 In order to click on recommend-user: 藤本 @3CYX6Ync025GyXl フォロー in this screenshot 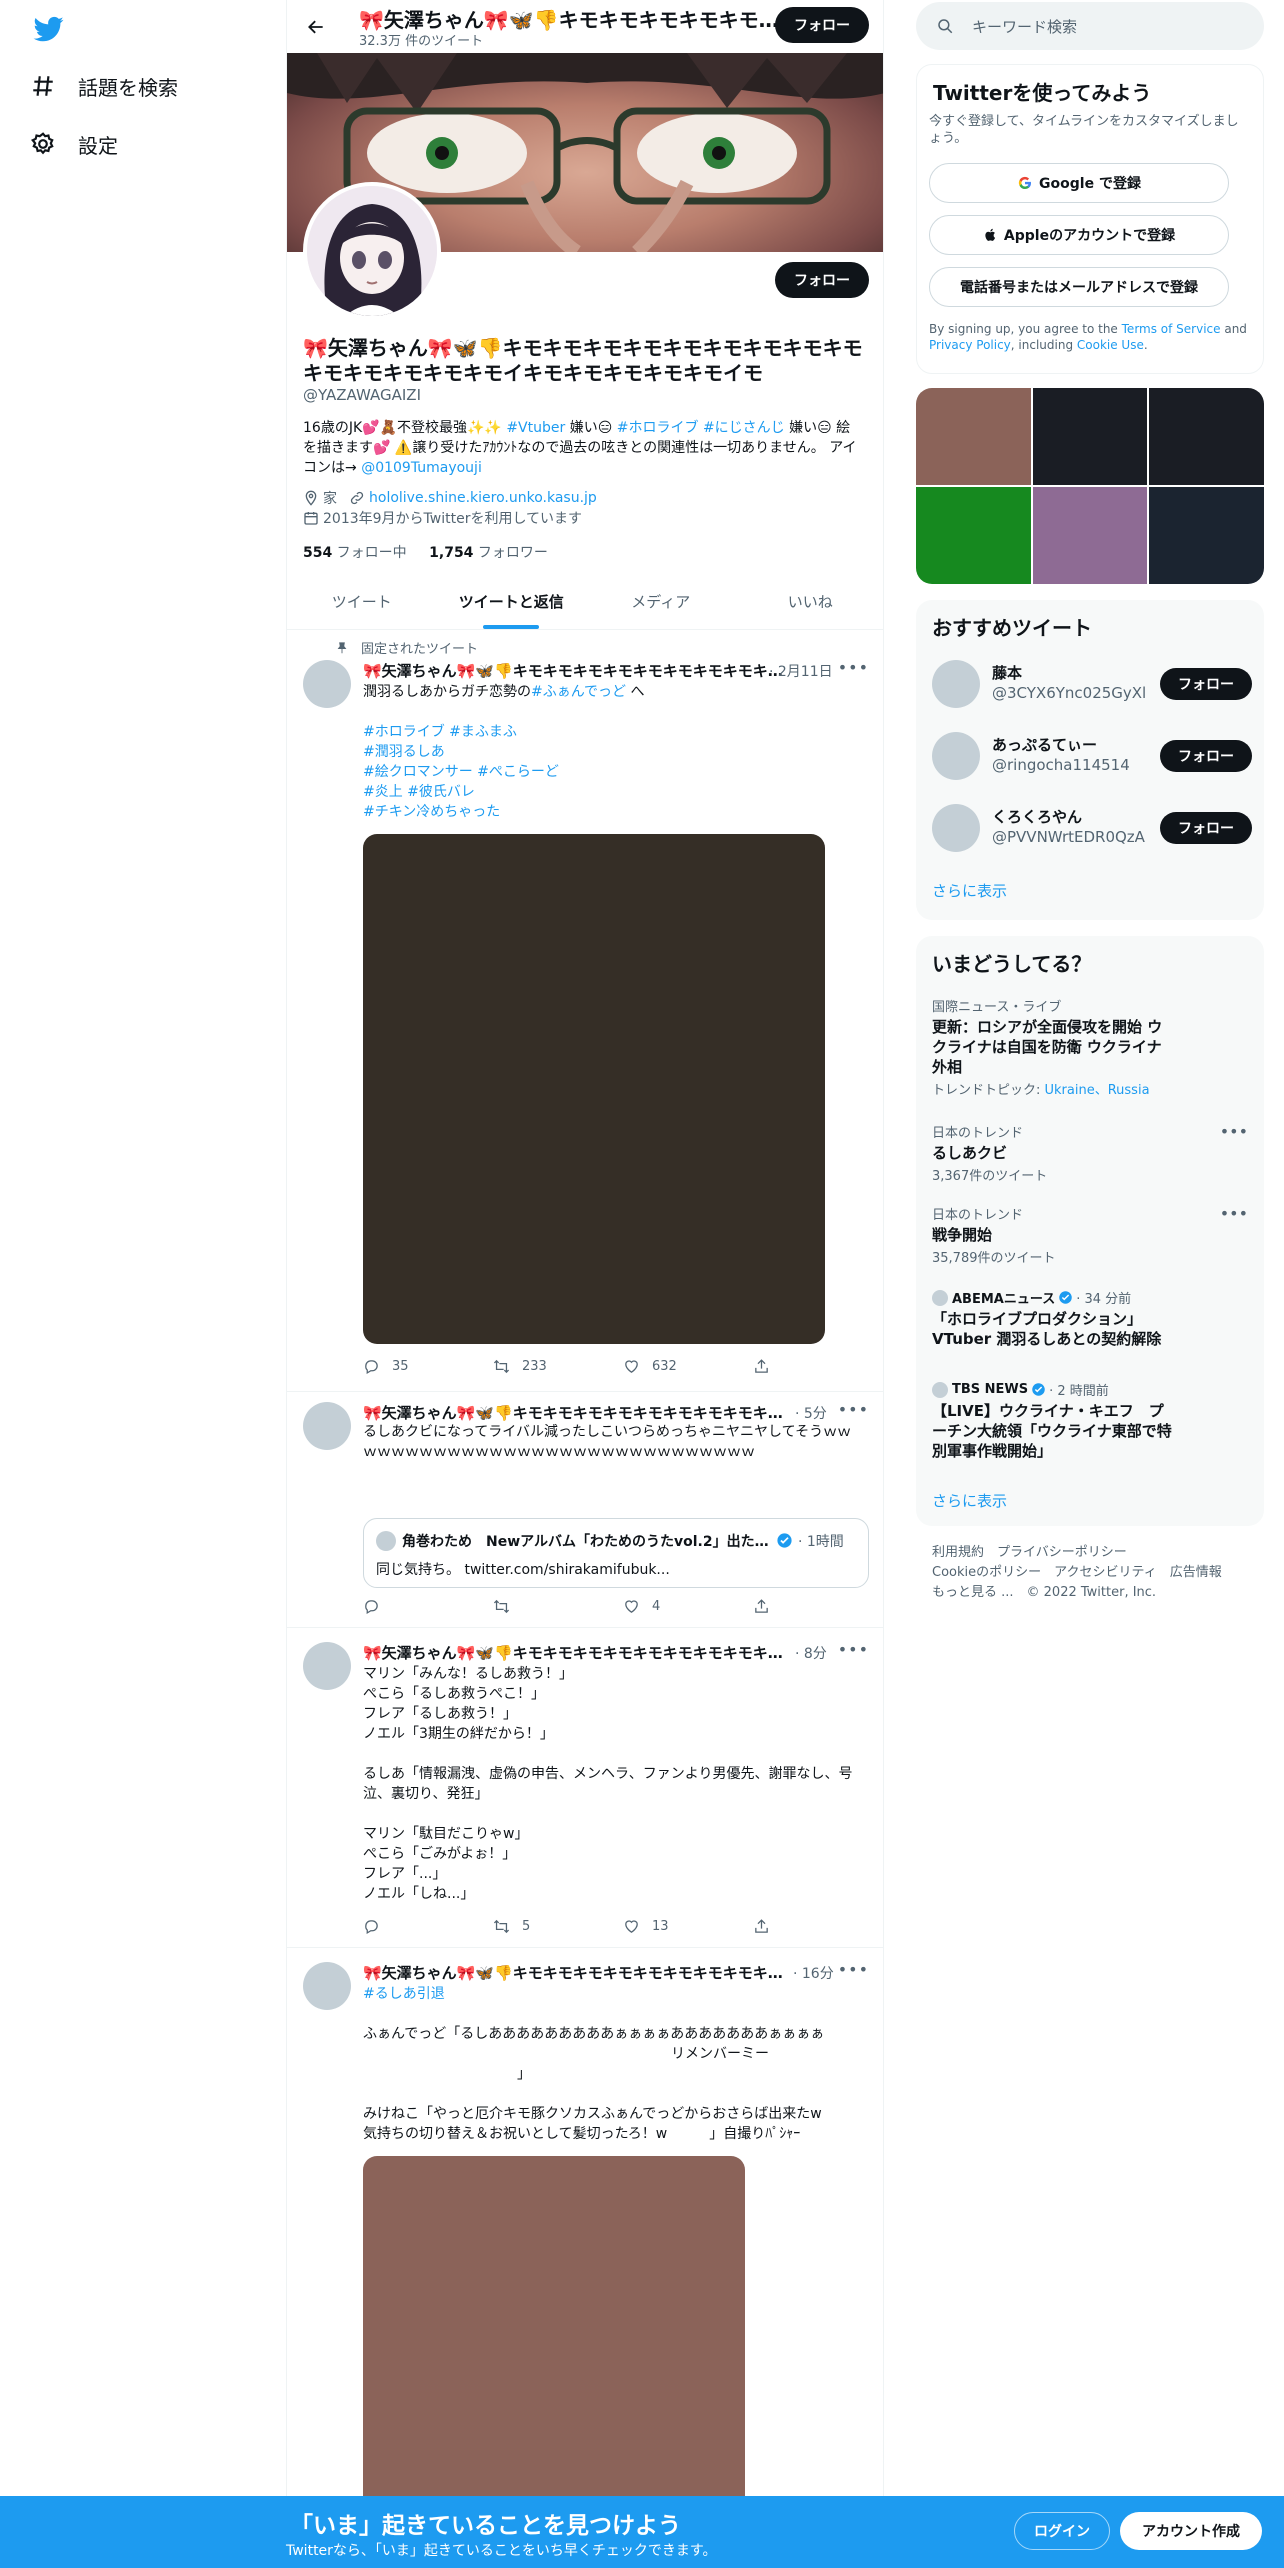, I will do `click(1092, 683)`.